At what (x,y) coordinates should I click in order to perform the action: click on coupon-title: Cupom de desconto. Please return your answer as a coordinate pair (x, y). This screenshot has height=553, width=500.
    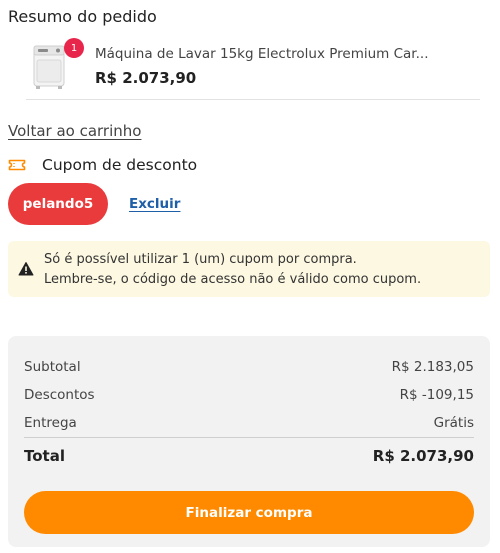
    Looking at the image, I should click on (120, 165).